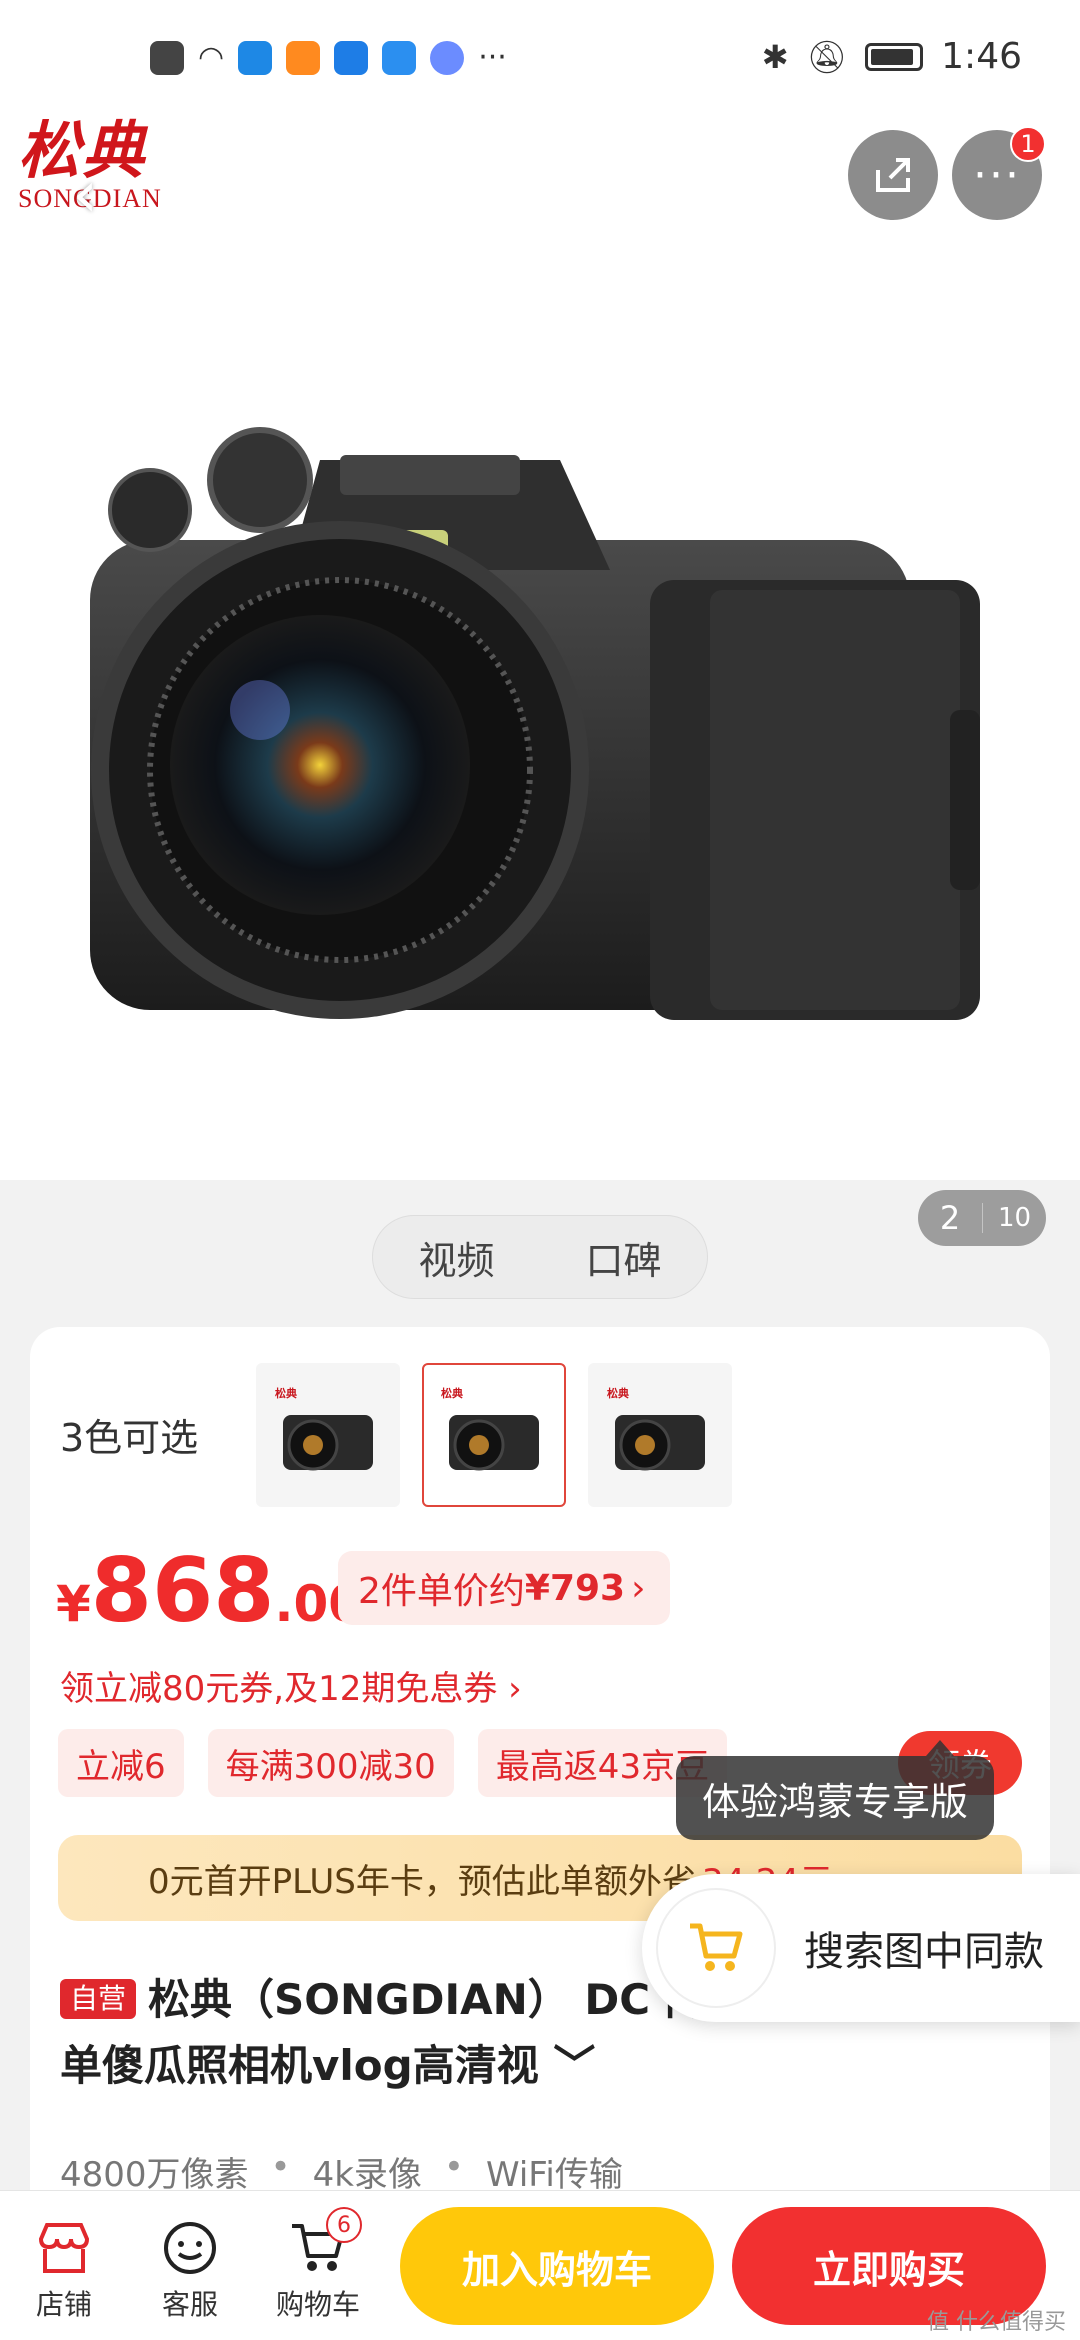 The width and height of the screenshot is (1080, 2340). I want to click on image-search-label: 搜索图中同款, so click(924, 1952).